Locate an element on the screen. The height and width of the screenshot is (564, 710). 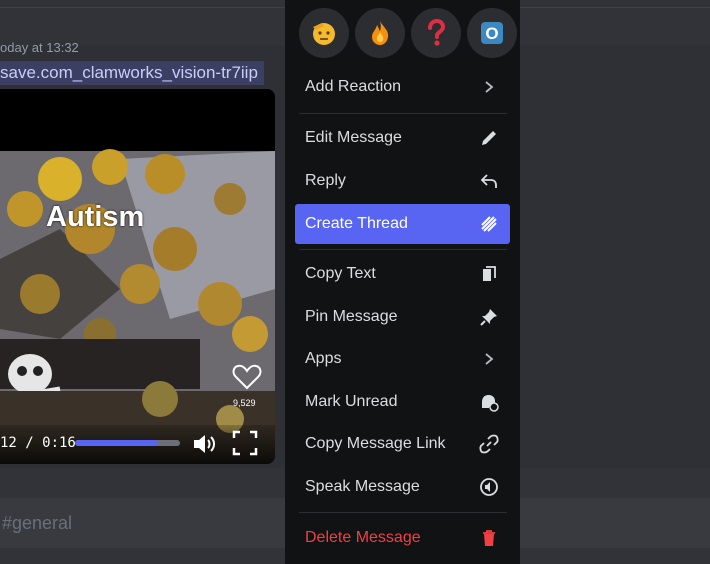
menu-mark-unread: Mark Unread is located at coordinates (402, 402).